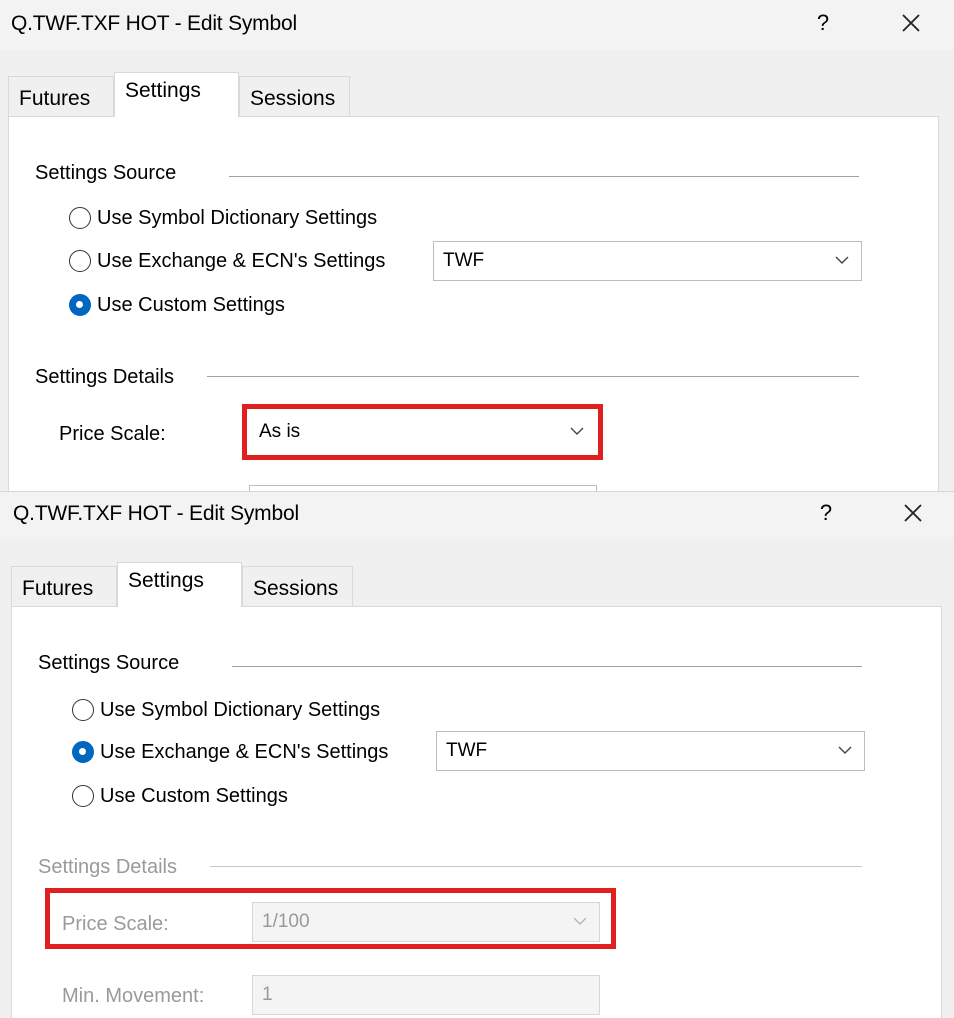  What do you see at coordinates (426, 995) in the screenshot?
I see `min-movement-input: 1` at bounding box center [426, 995].